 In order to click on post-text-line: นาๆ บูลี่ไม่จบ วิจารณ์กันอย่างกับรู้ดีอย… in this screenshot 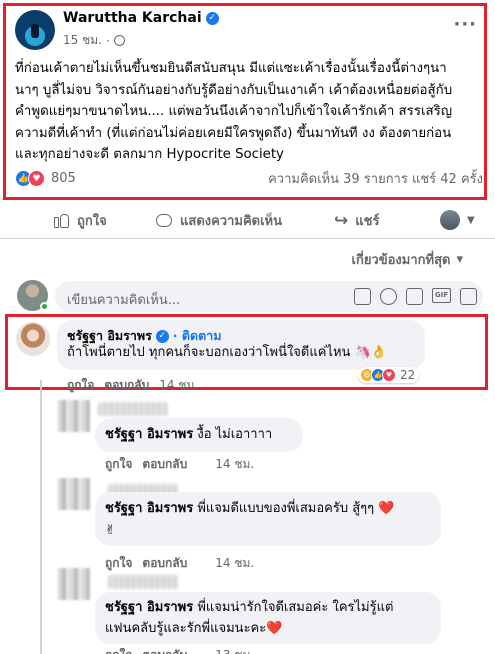, I will do `click(234, 90)`.